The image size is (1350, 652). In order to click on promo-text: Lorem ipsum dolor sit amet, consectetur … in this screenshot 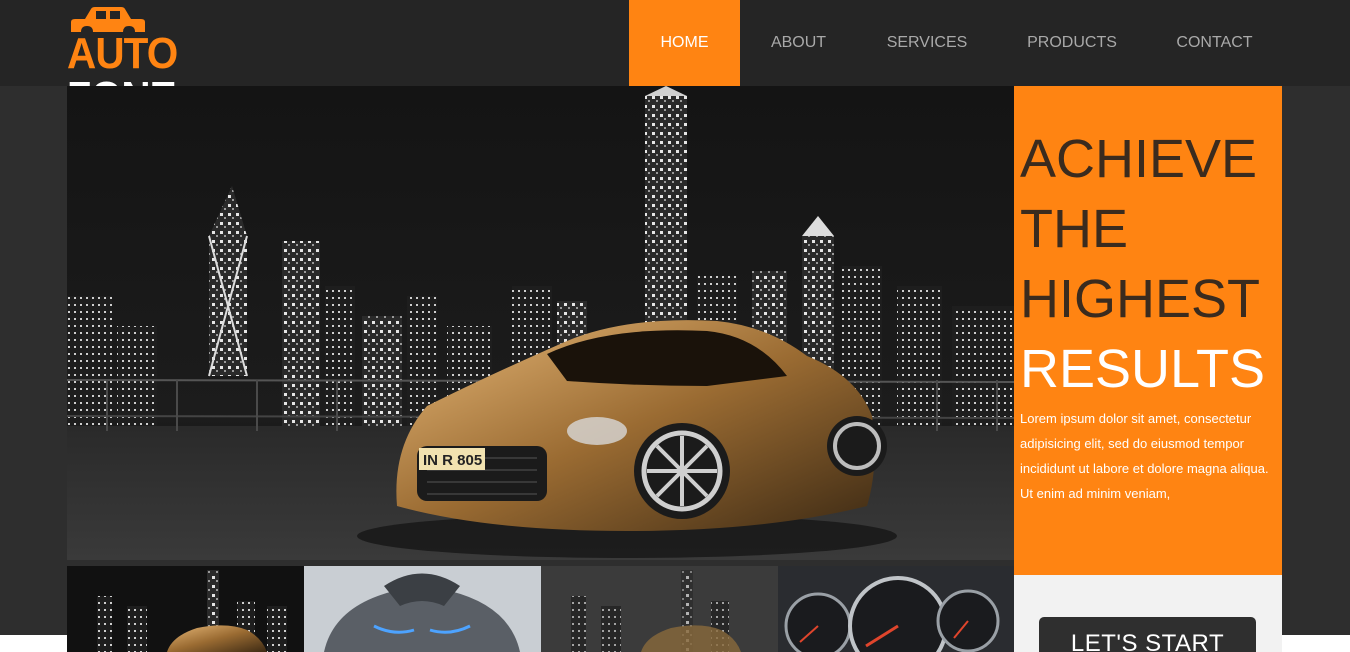, I will do `click(1144, 456)`.